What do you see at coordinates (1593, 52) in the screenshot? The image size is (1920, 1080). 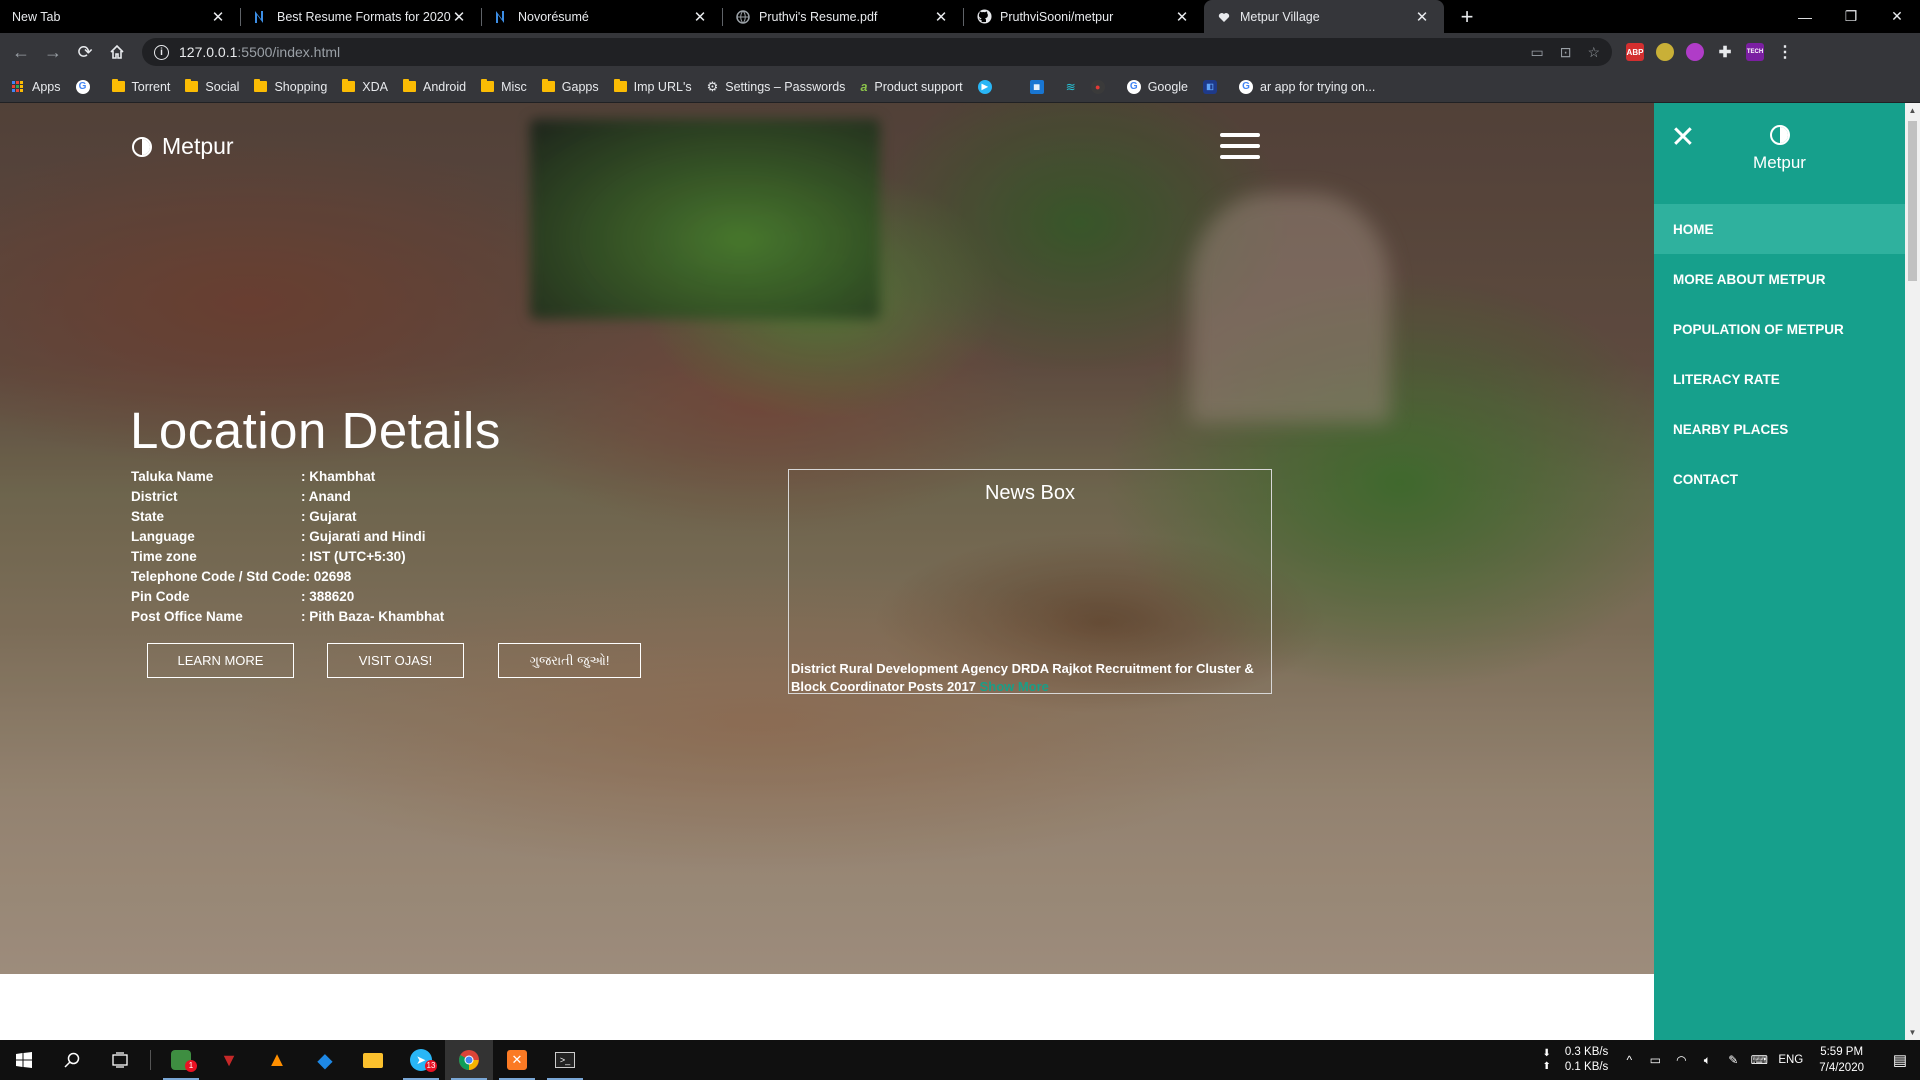 I see `star-icon: ☆` at bounding box center [1593, 52].